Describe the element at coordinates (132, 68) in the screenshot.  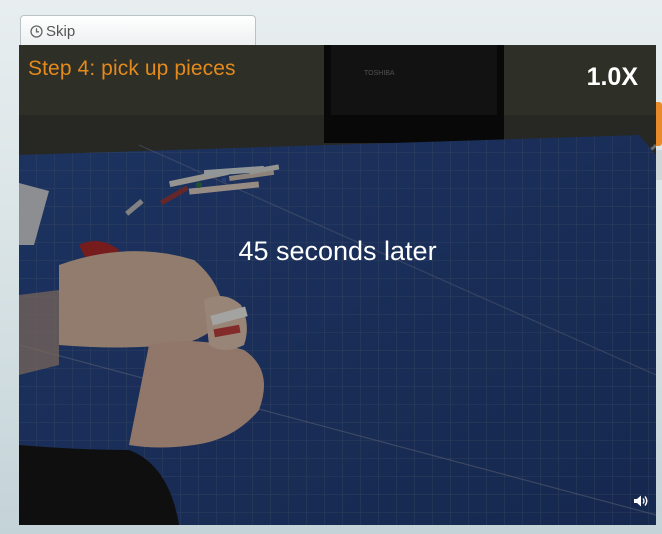
I see `step-title: Step 4: pick up pieces` at that location.